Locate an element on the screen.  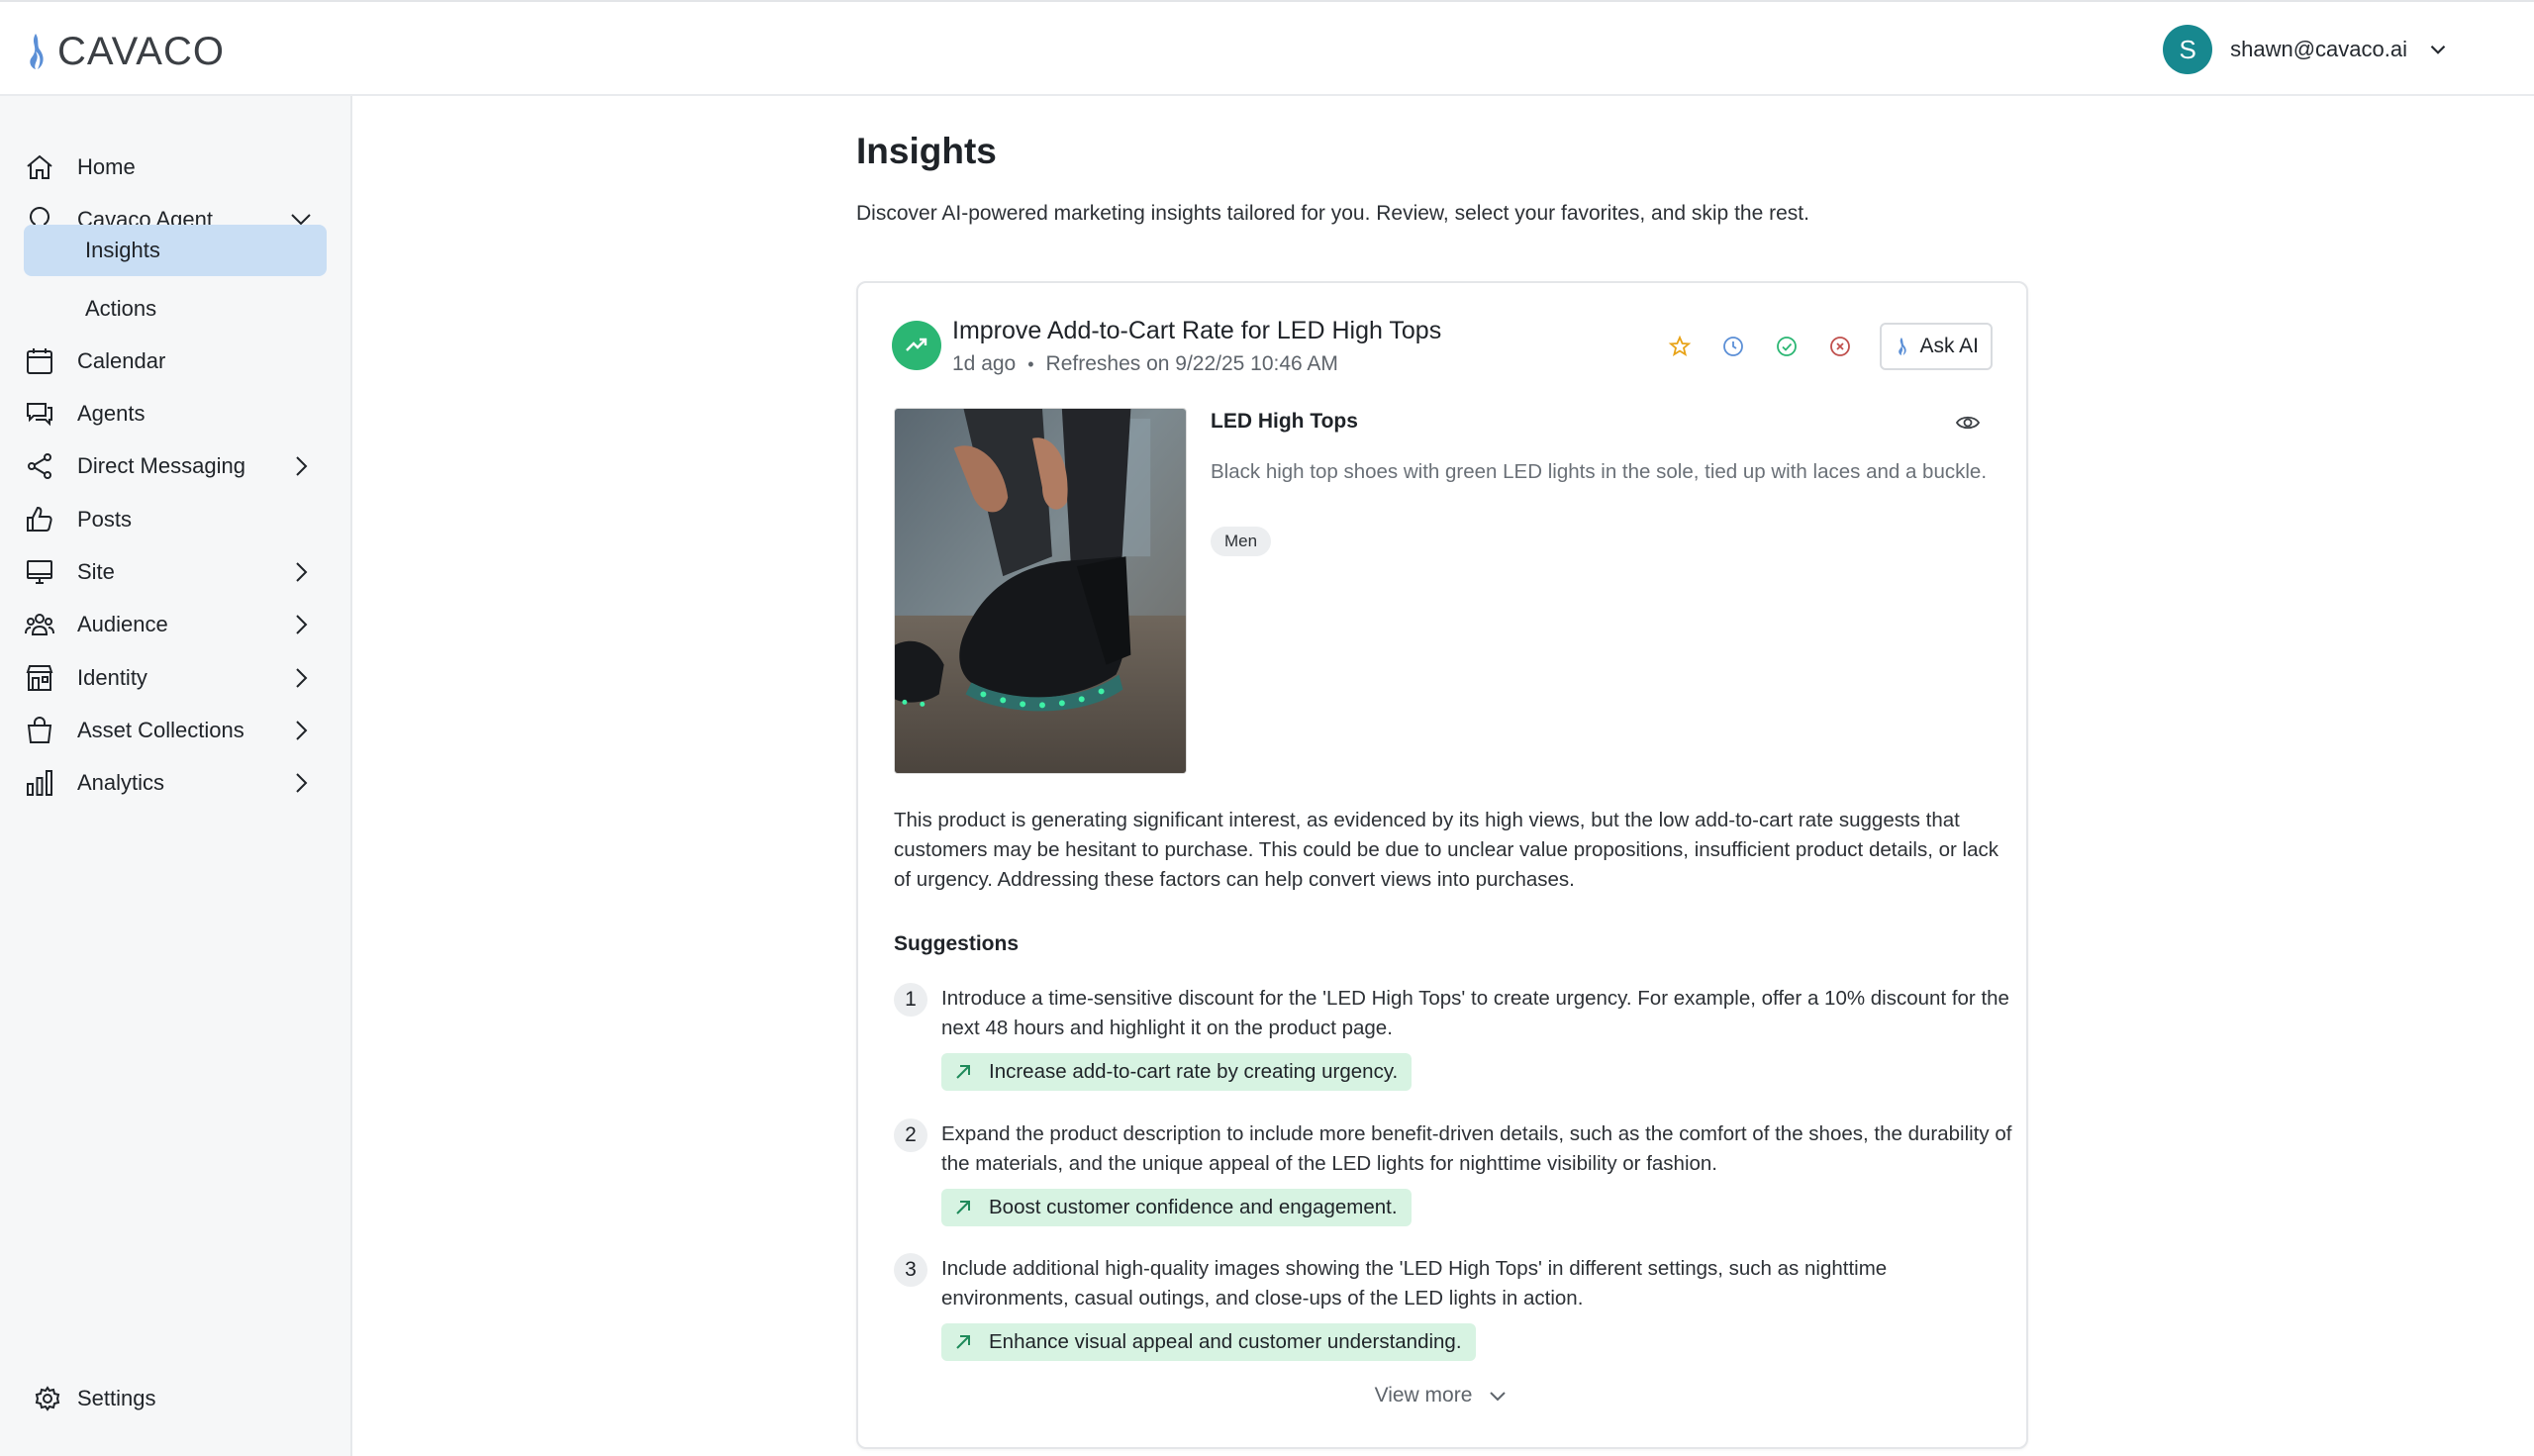
settings-button: Settings is located at coordinates (95, 1398).